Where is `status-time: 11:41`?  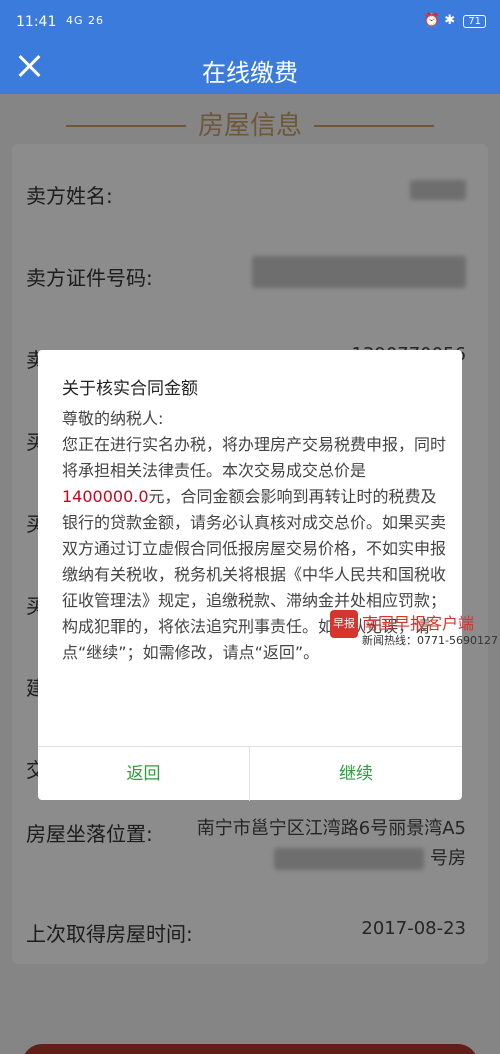
status-time: 11:41 is located at coordinates (36, 22).